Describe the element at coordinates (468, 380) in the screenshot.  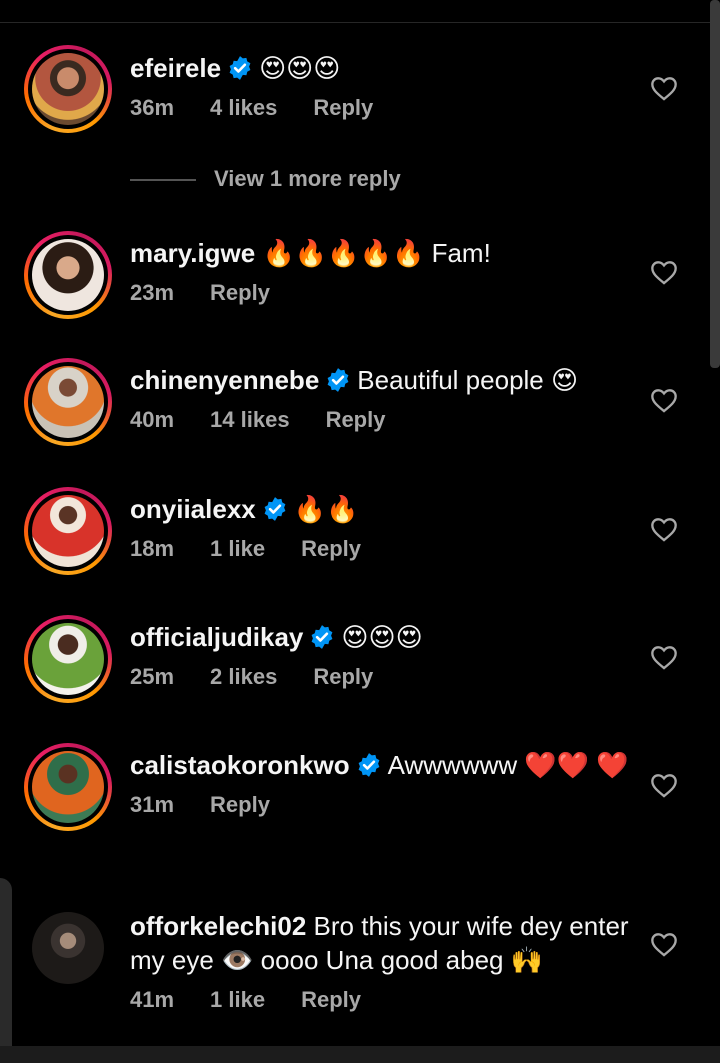
I see `comment-text: Beautiful people 😍` at that location.